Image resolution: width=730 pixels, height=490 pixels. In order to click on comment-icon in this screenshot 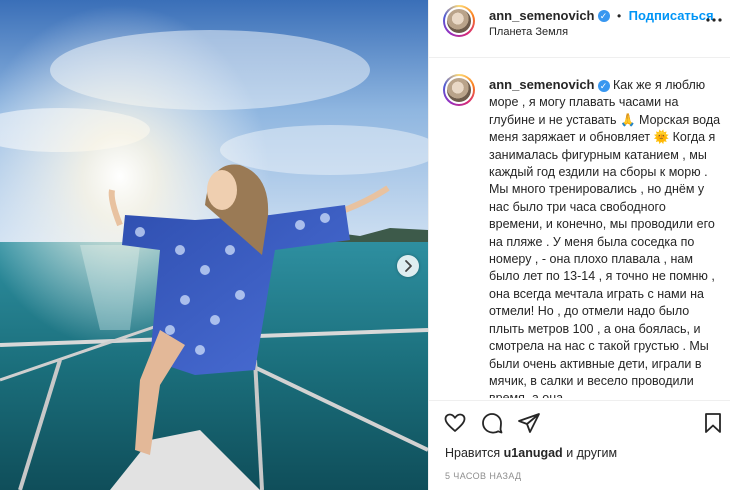, I will do `click(492, 423)`.